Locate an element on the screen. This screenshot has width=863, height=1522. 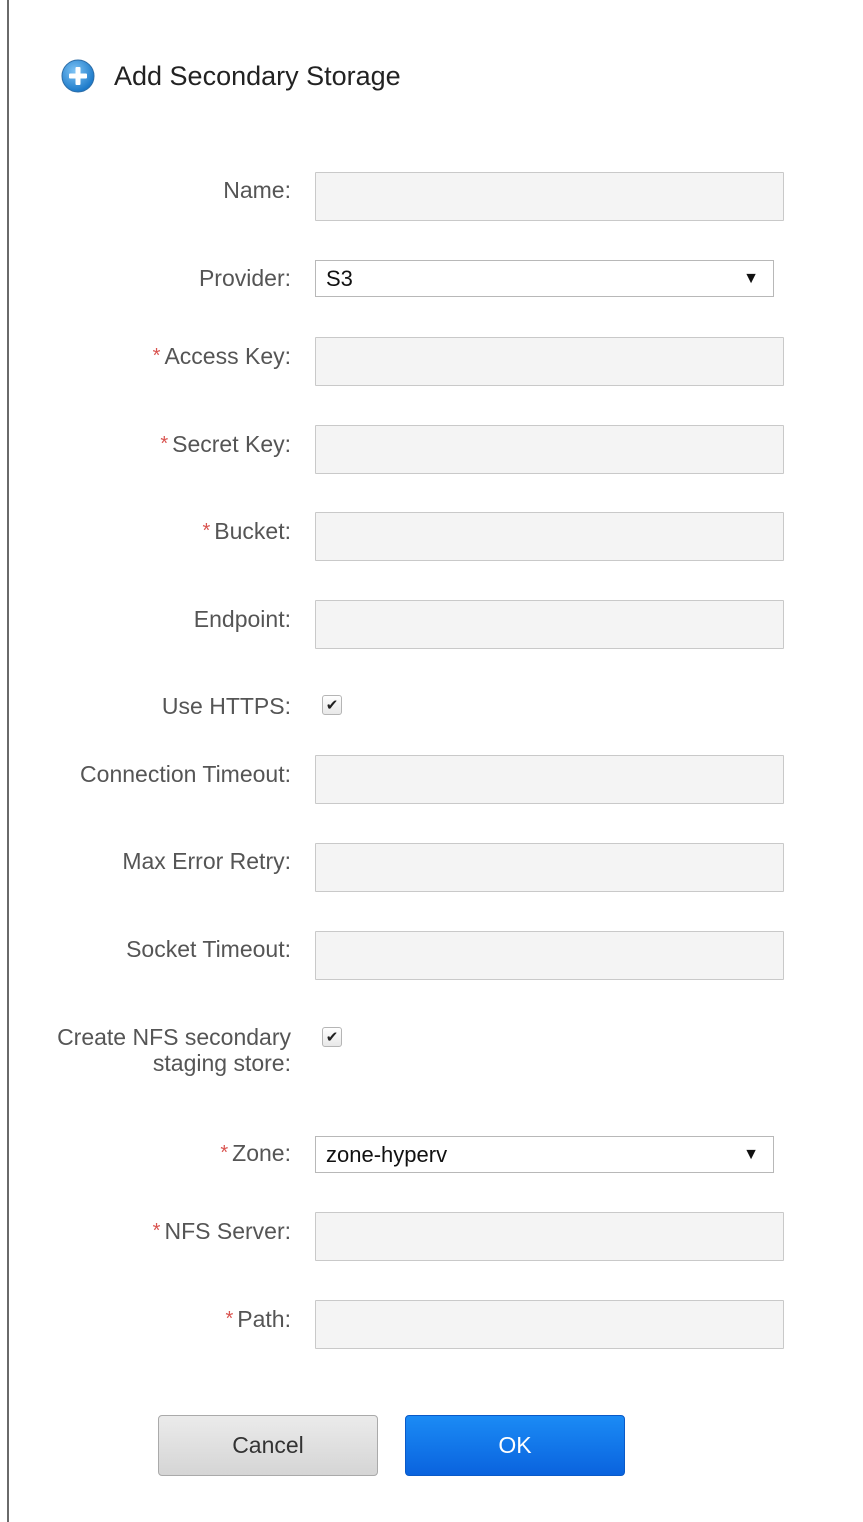
zone-selected-value: zone-hyperv is located at coordinates (387, 1154).